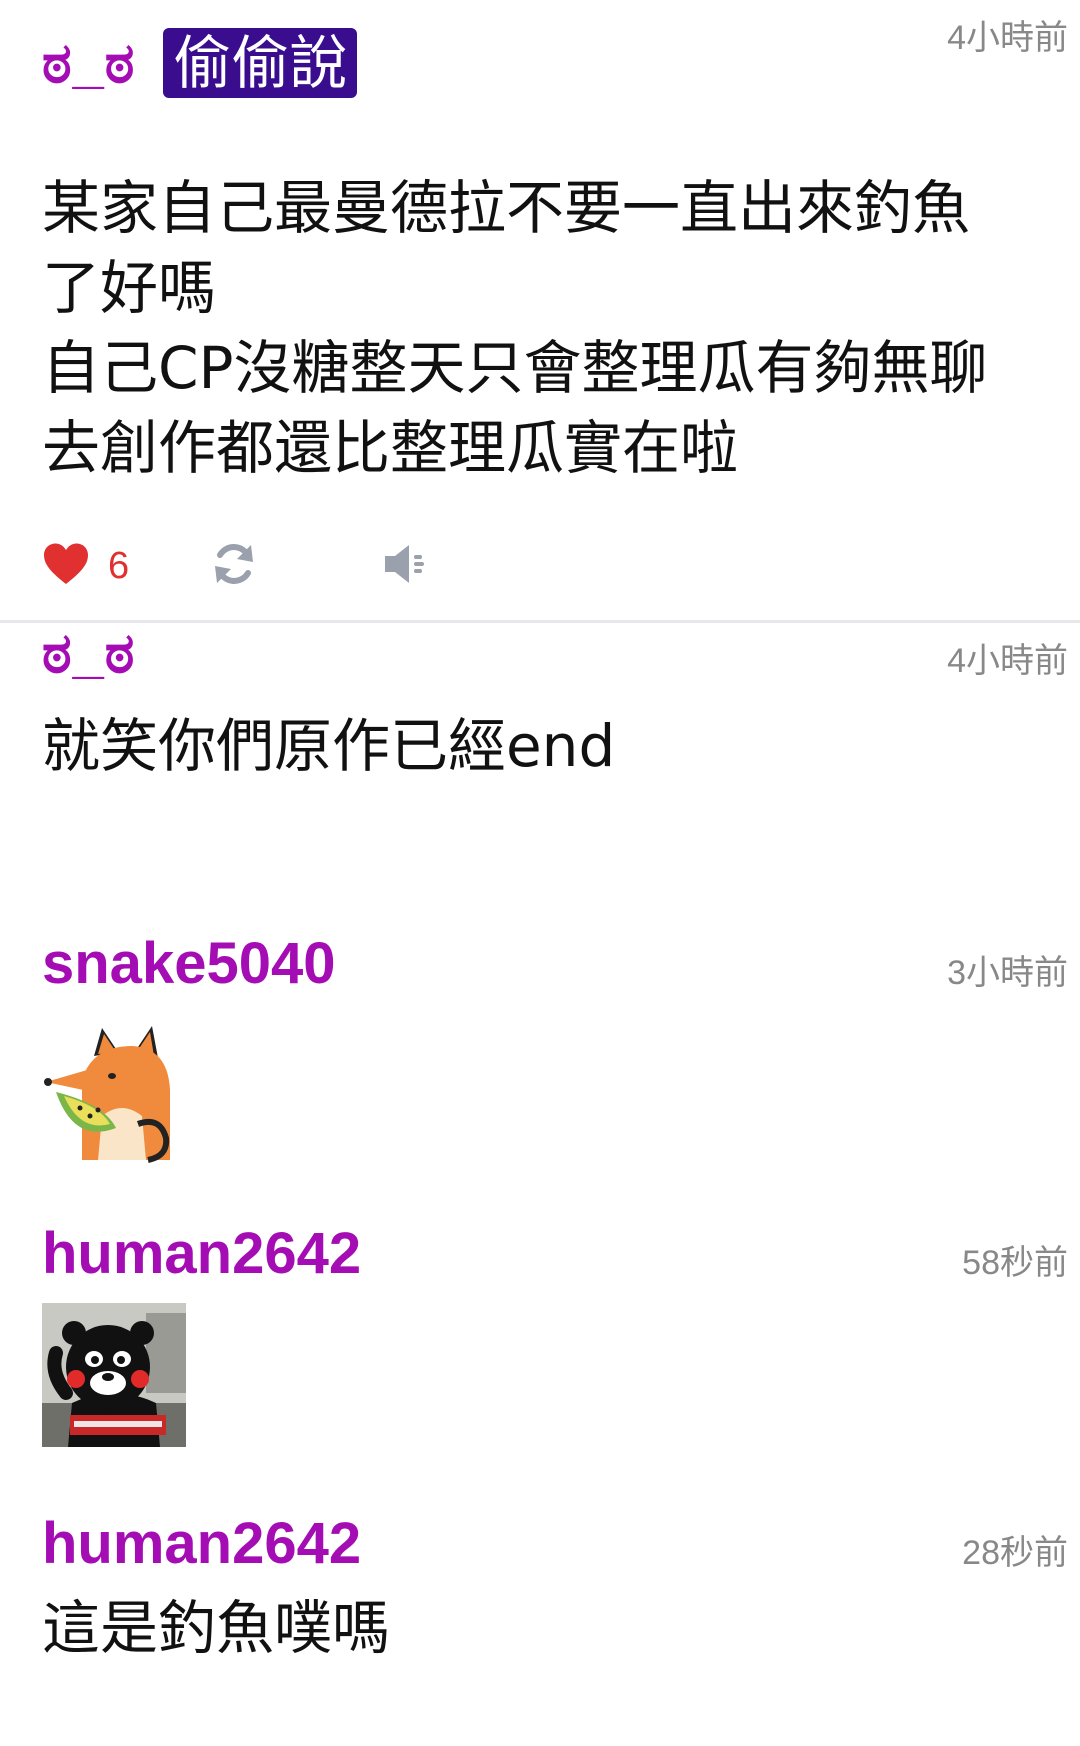 This screenshot has height=1746, width=1080. Describe the element at coordinates (216, 1628) in the screenshot. I see `reply-text: 這是釣魚噗嗎` at that location.